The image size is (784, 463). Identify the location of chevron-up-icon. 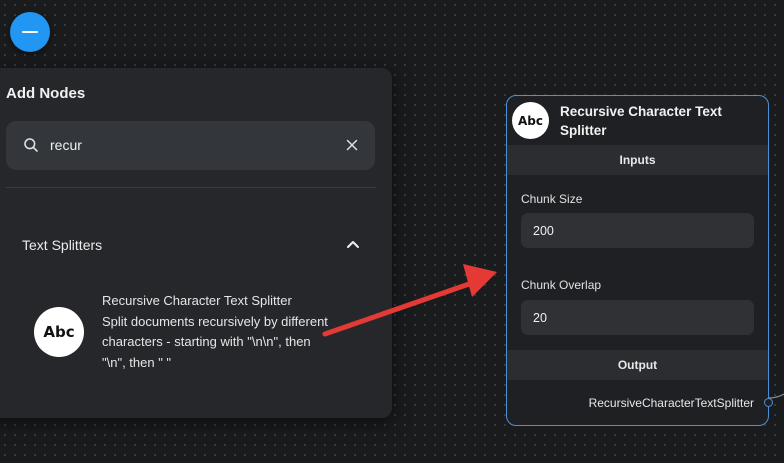
(353, 244).